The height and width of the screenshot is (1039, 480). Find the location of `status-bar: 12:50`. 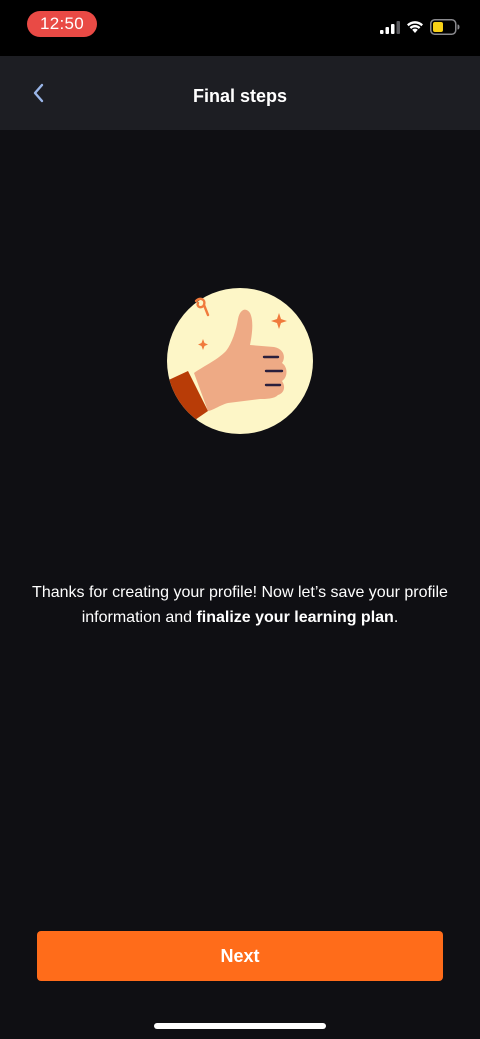

status-bar: 12:50 is located at coordinates (240, 28).